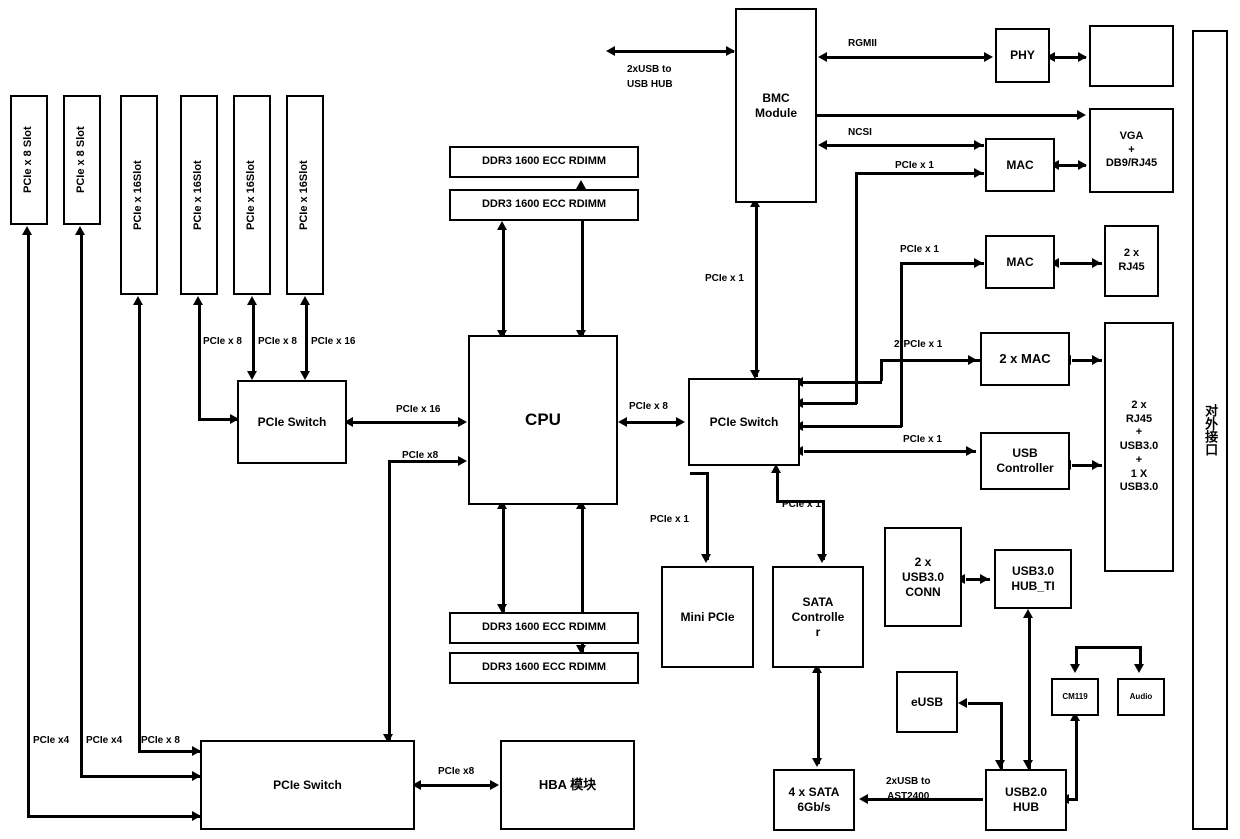 The width and height of the screenshot is (1240, 839). What do you see at coordinates (567, 785) in the screenshot?
I see `hba-module-block: HBA 模块` at bounding box center [567, 785].